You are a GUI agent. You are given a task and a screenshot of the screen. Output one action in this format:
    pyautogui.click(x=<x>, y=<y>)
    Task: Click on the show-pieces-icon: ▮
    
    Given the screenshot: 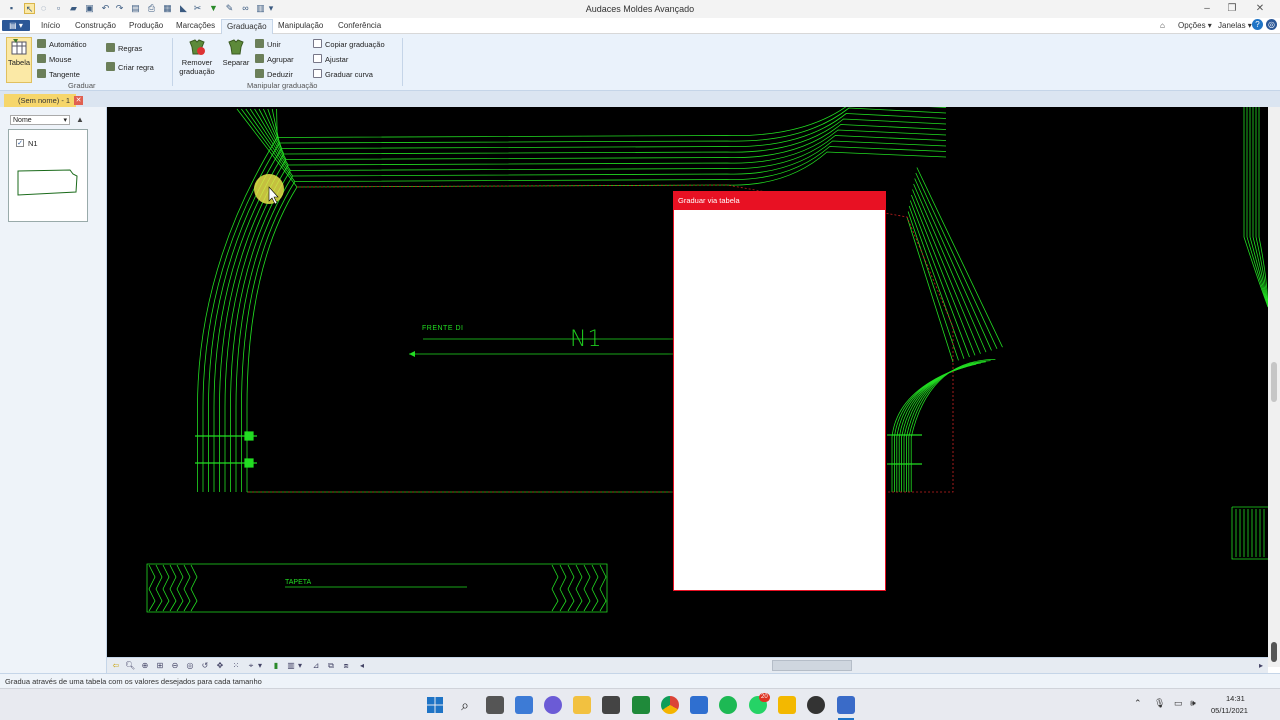 What is the action you would take?
    pyautogui.click(x=276, y=666)
    